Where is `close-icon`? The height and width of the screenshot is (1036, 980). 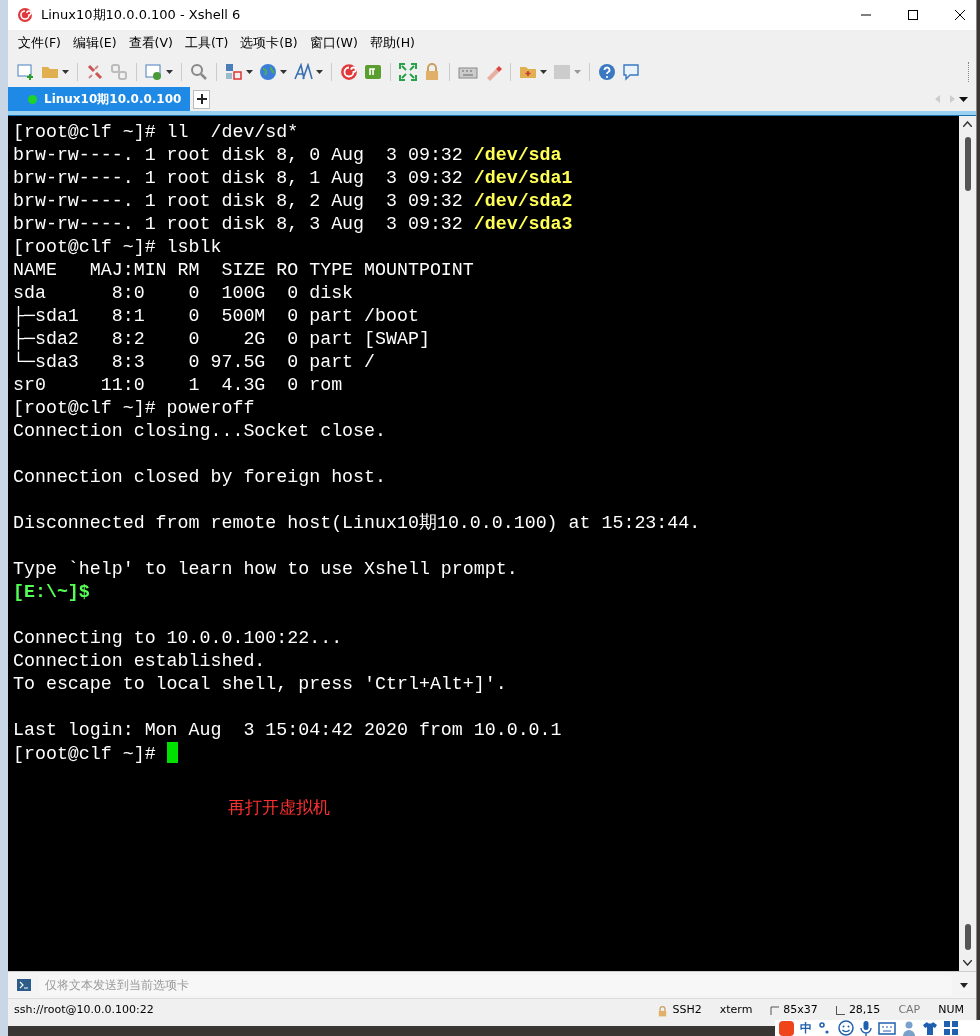
close-icon is located at coordinates (960, 15).